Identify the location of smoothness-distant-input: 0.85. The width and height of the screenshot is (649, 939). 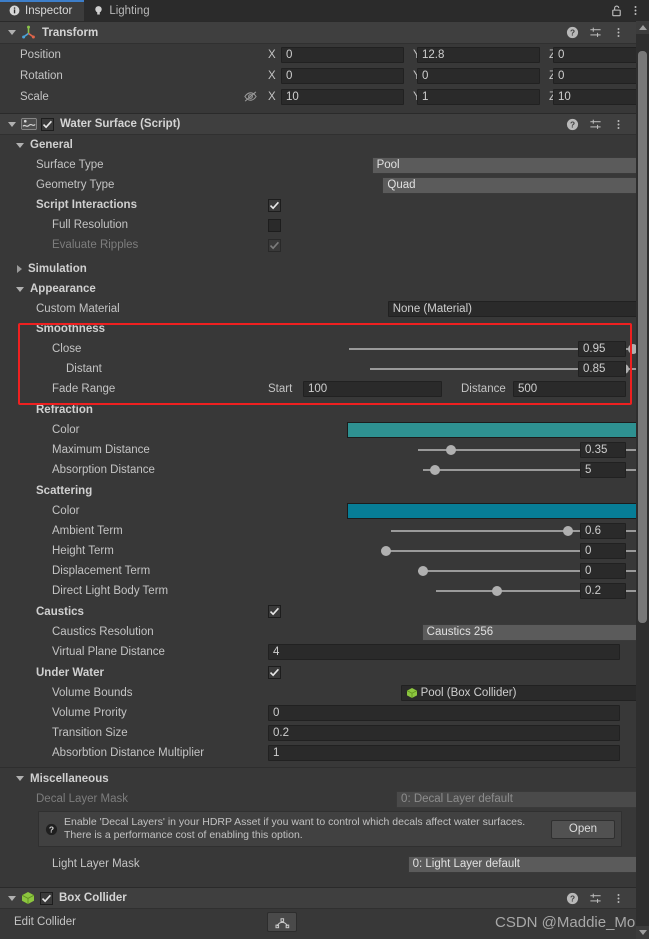
(602, 369).